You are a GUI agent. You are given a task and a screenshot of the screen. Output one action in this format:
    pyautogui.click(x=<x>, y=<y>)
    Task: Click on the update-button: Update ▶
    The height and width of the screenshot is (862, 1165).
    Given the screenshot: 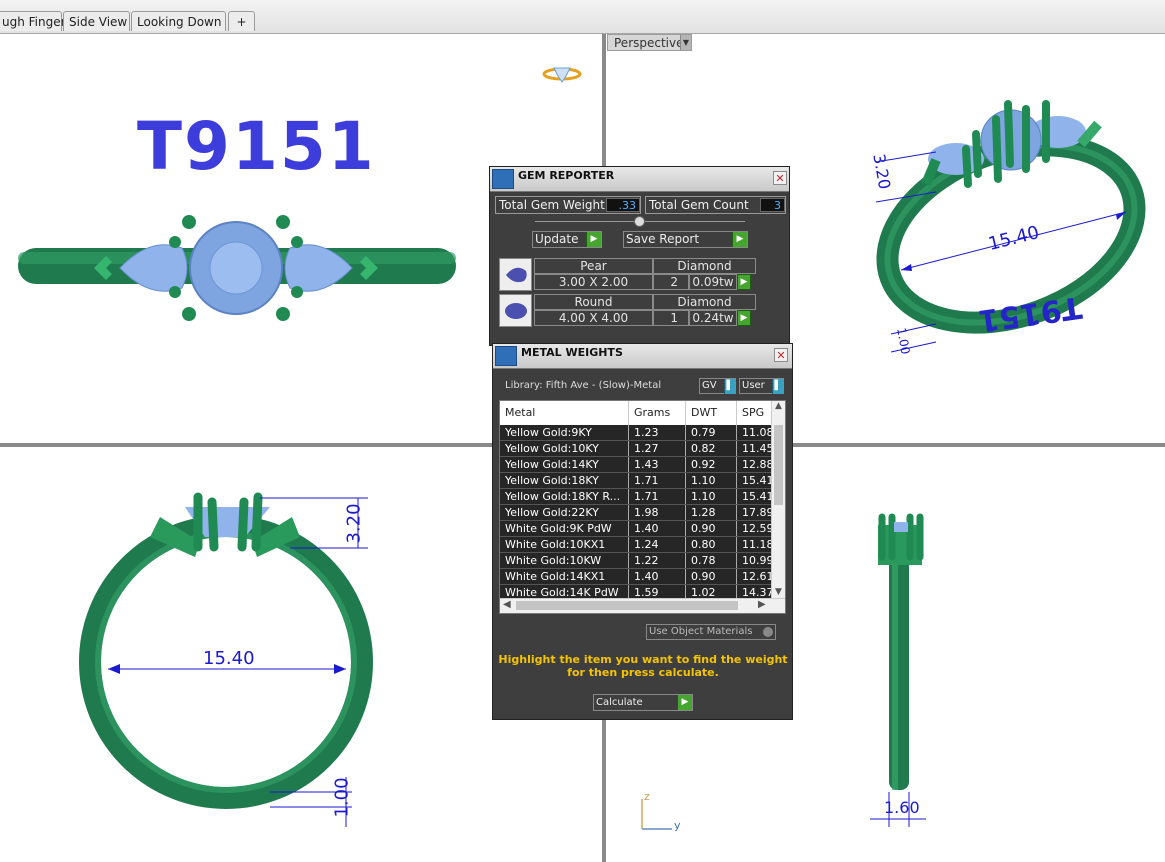 What is the action you would take?
    pyautogui.click(x=567, y=239)
    